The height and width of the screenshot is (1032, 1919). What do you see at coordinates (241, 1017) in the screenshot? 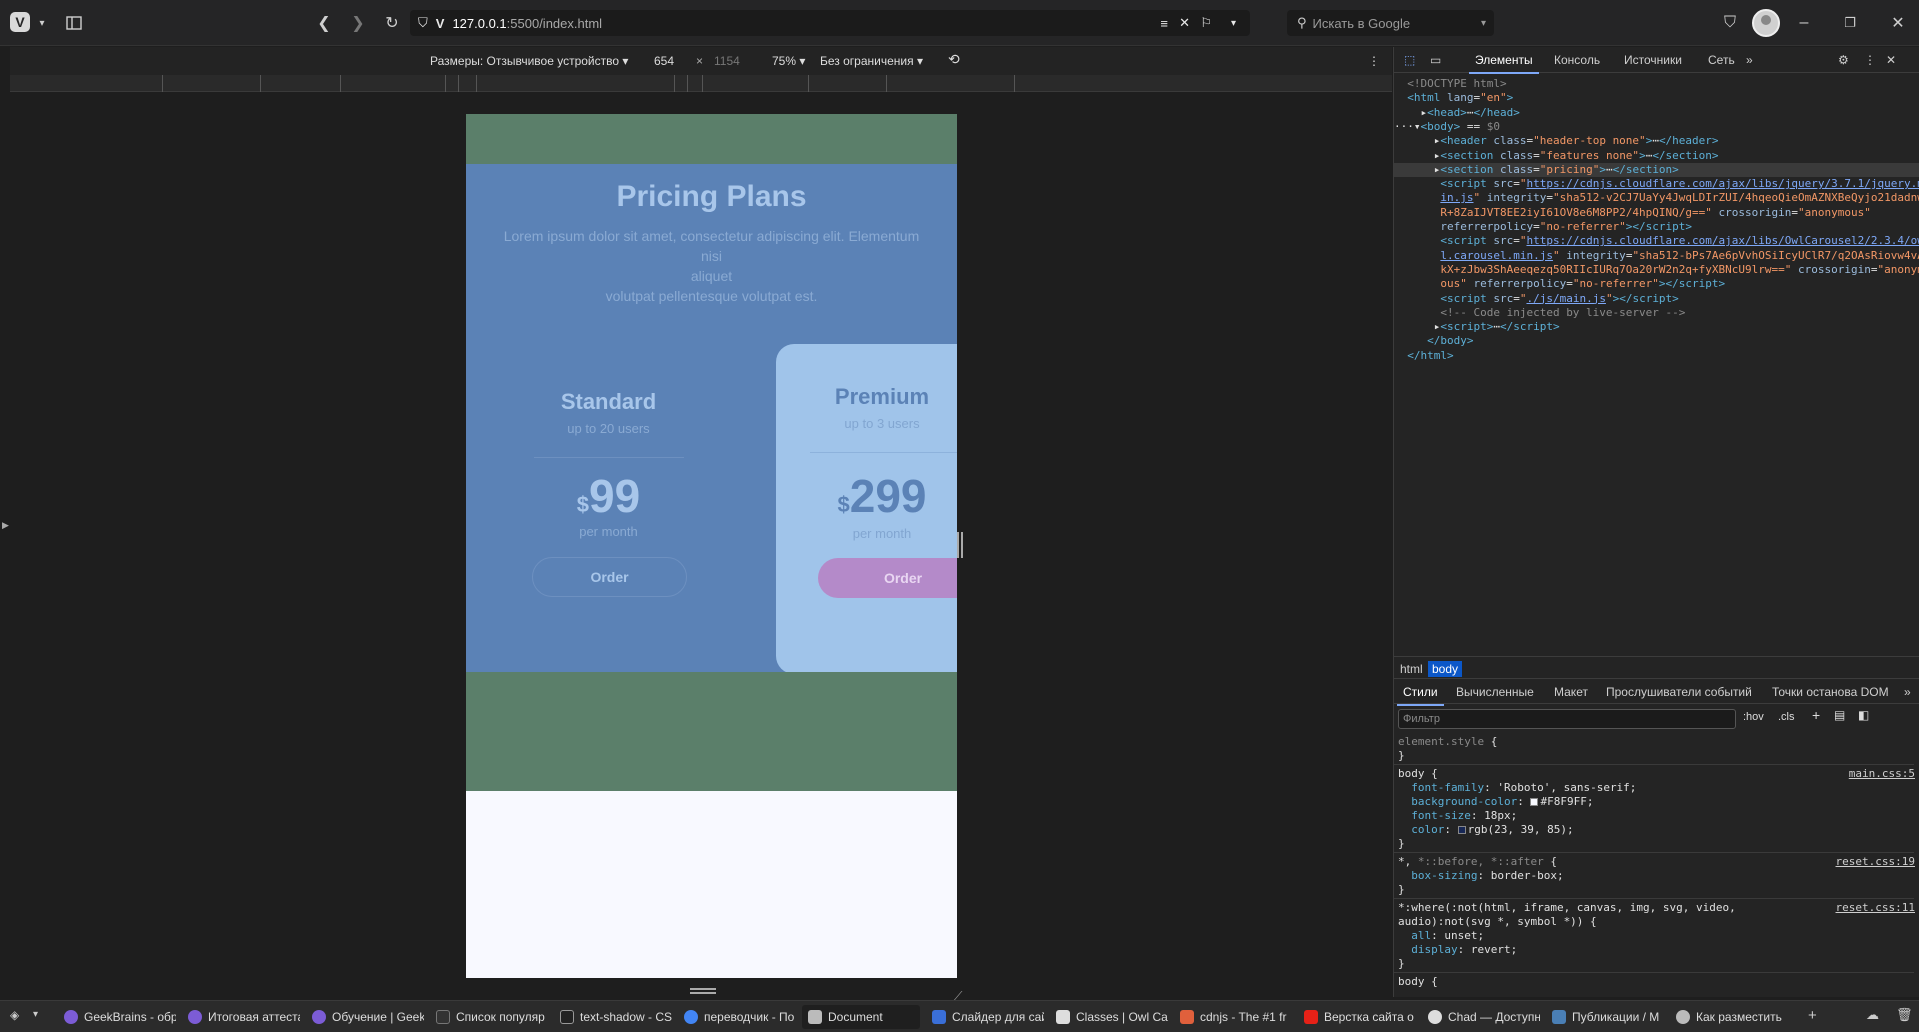
I see `browser-tab: Итоговая аттеста` at bounding box center [241, 1017].